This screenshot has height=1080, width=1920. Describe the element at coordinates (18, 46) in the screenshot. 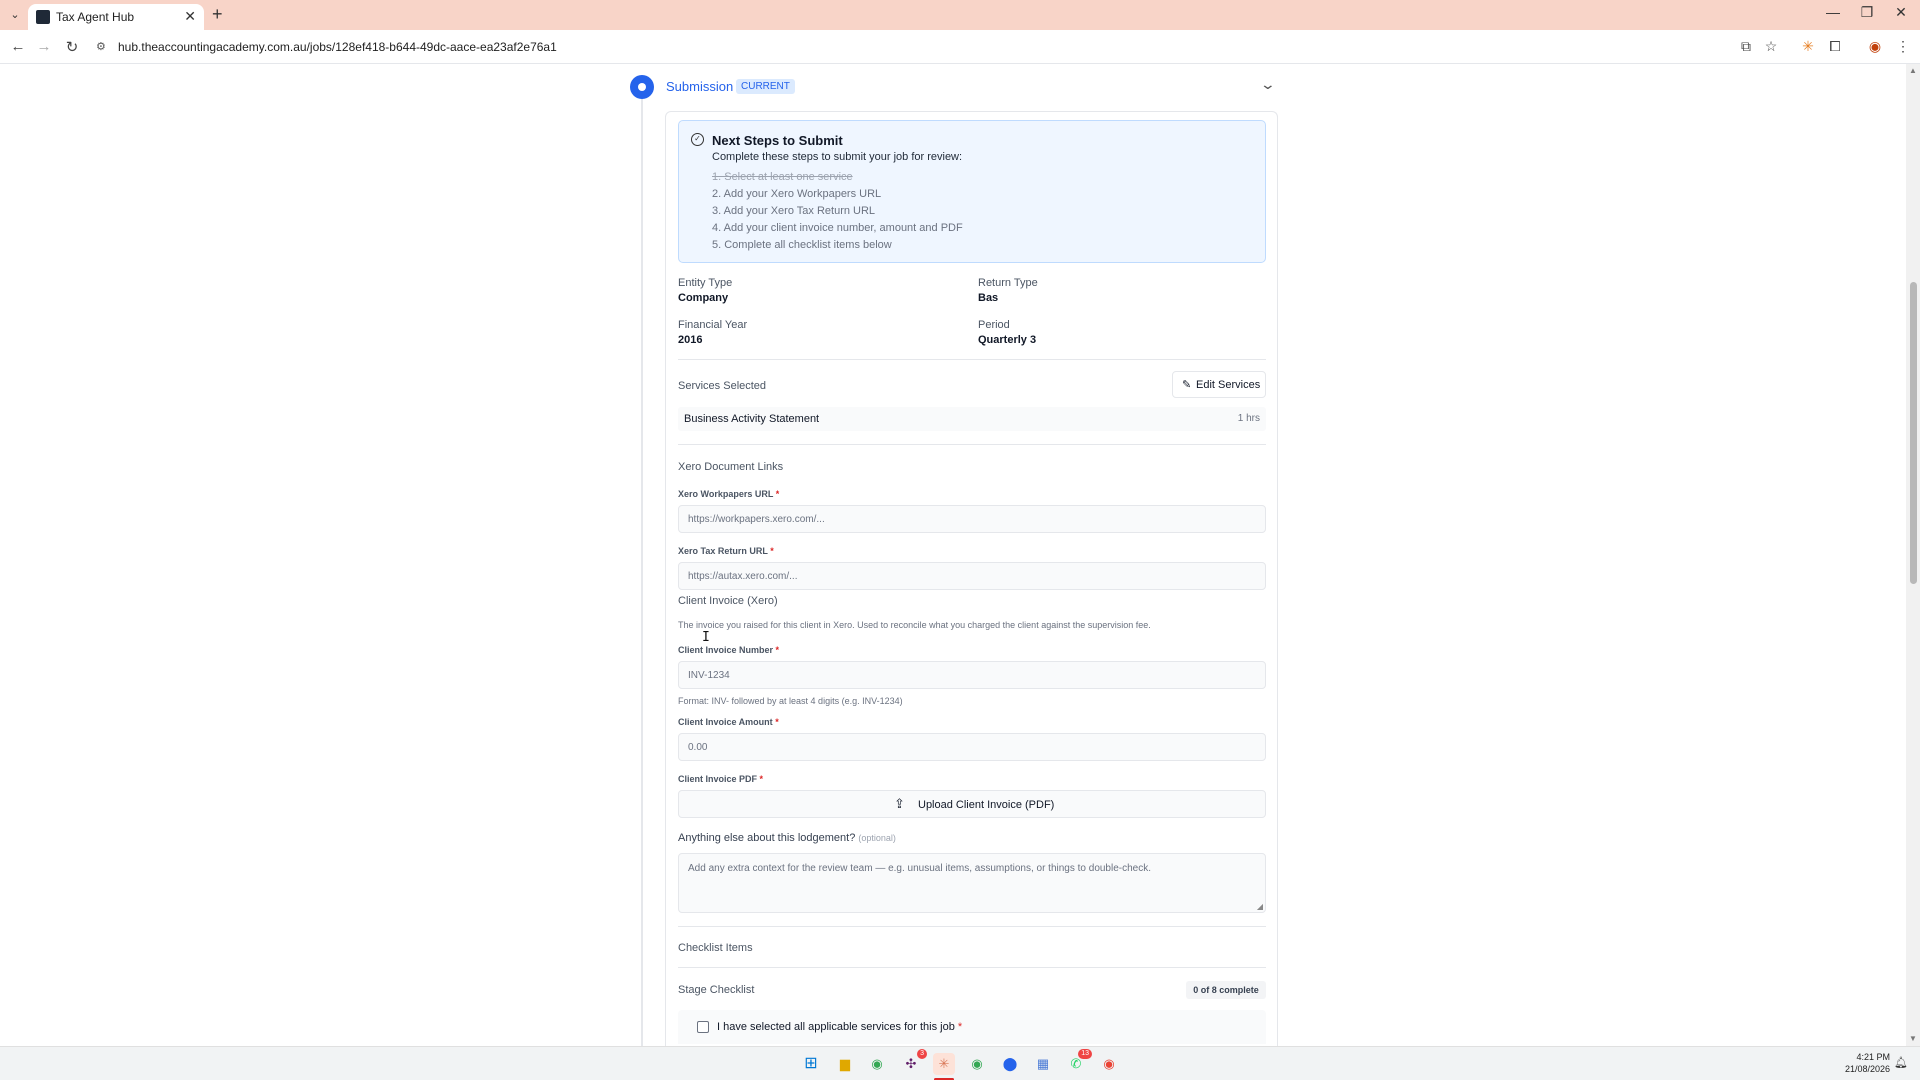

I see `back-arrow-icon: ←` at that location.